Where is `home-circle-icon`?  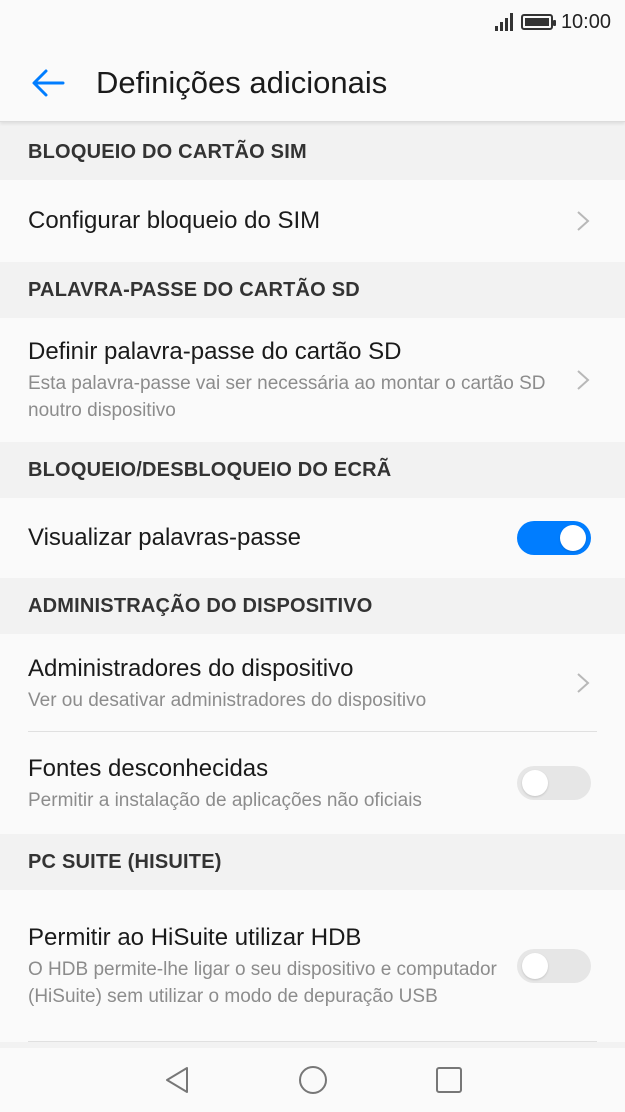
home-circle-icon is located at coordinates (312, 1080).